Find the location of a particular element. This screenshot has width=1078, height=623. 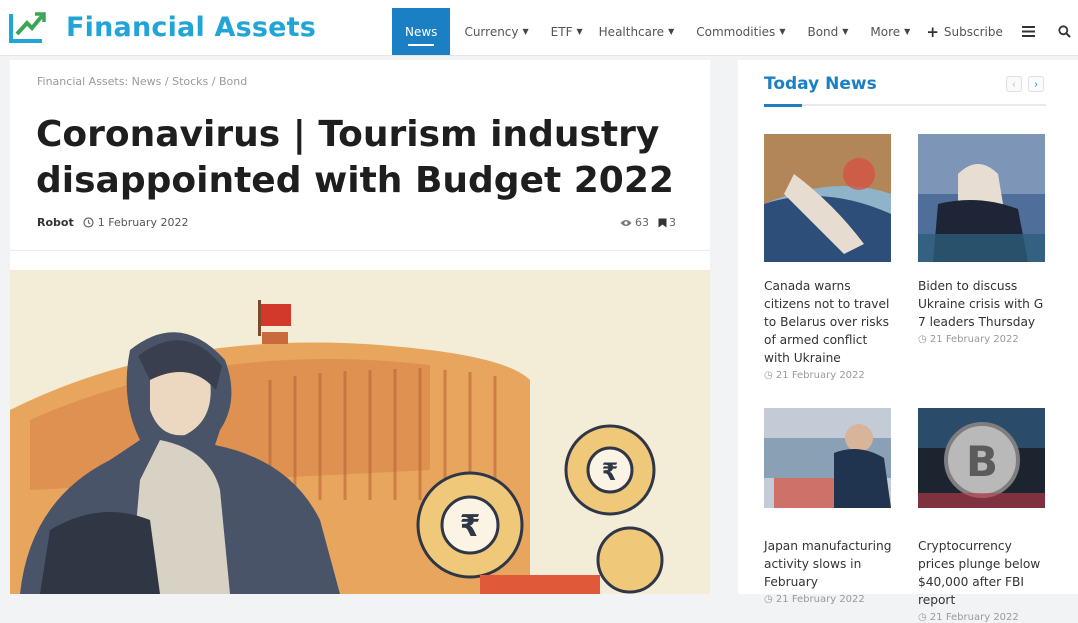

clock-icon is located at coordinates (88, 222).